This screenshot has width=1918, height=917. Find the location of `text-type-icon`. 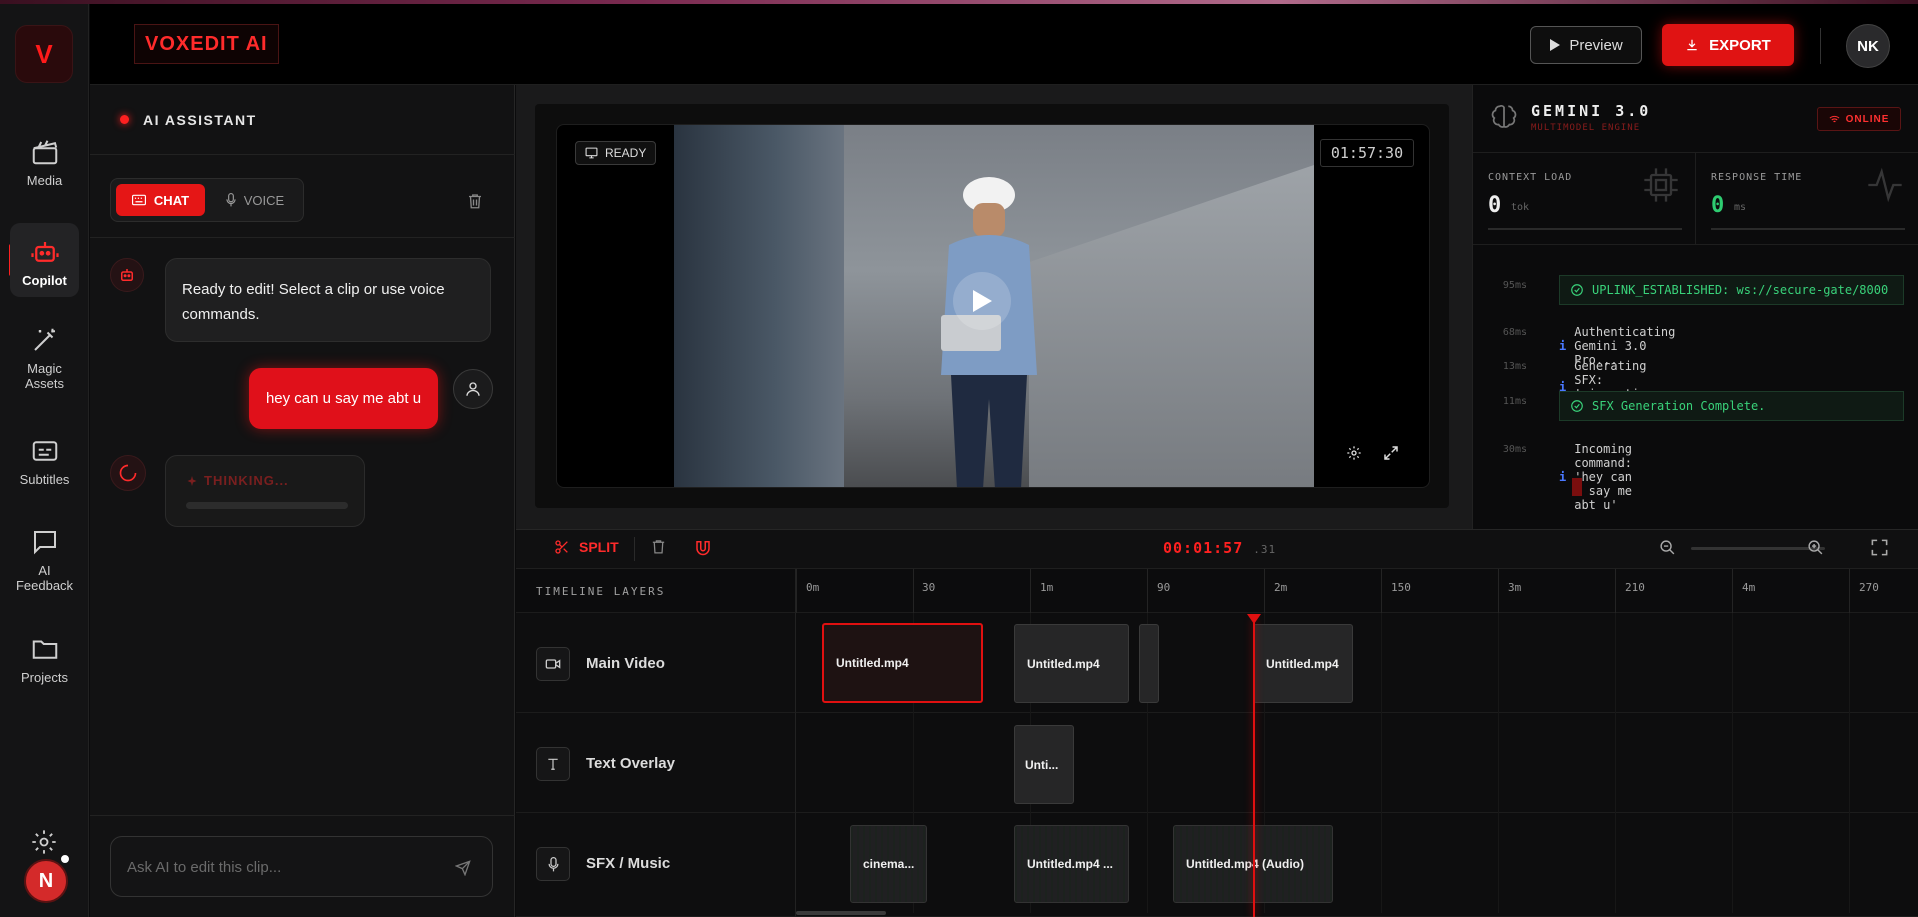

text-type-icon is located at coordinates (553, 764).